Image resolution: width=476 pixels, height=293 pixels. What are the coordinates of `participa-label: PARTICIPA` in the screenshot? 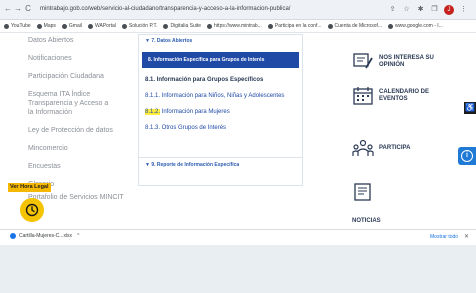 It's located at (395, 147).